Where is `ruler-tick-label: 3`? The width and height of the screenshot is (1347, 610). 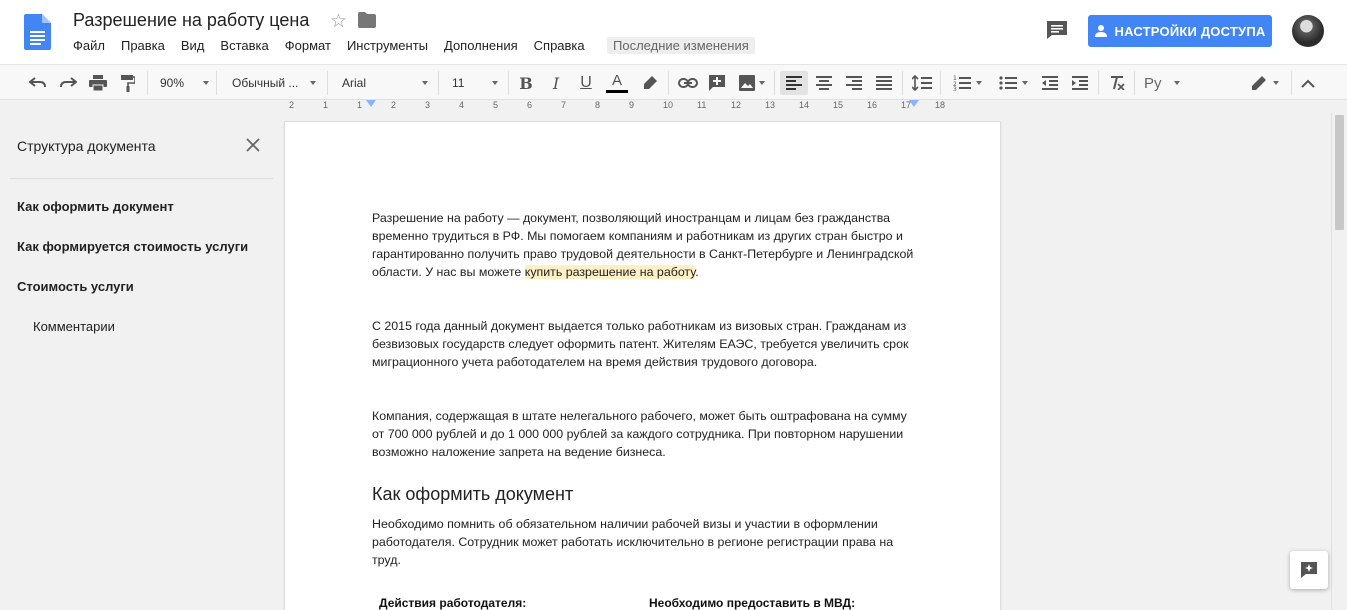 ruler-tick-label: 3 is located at coordinates (428, 105).